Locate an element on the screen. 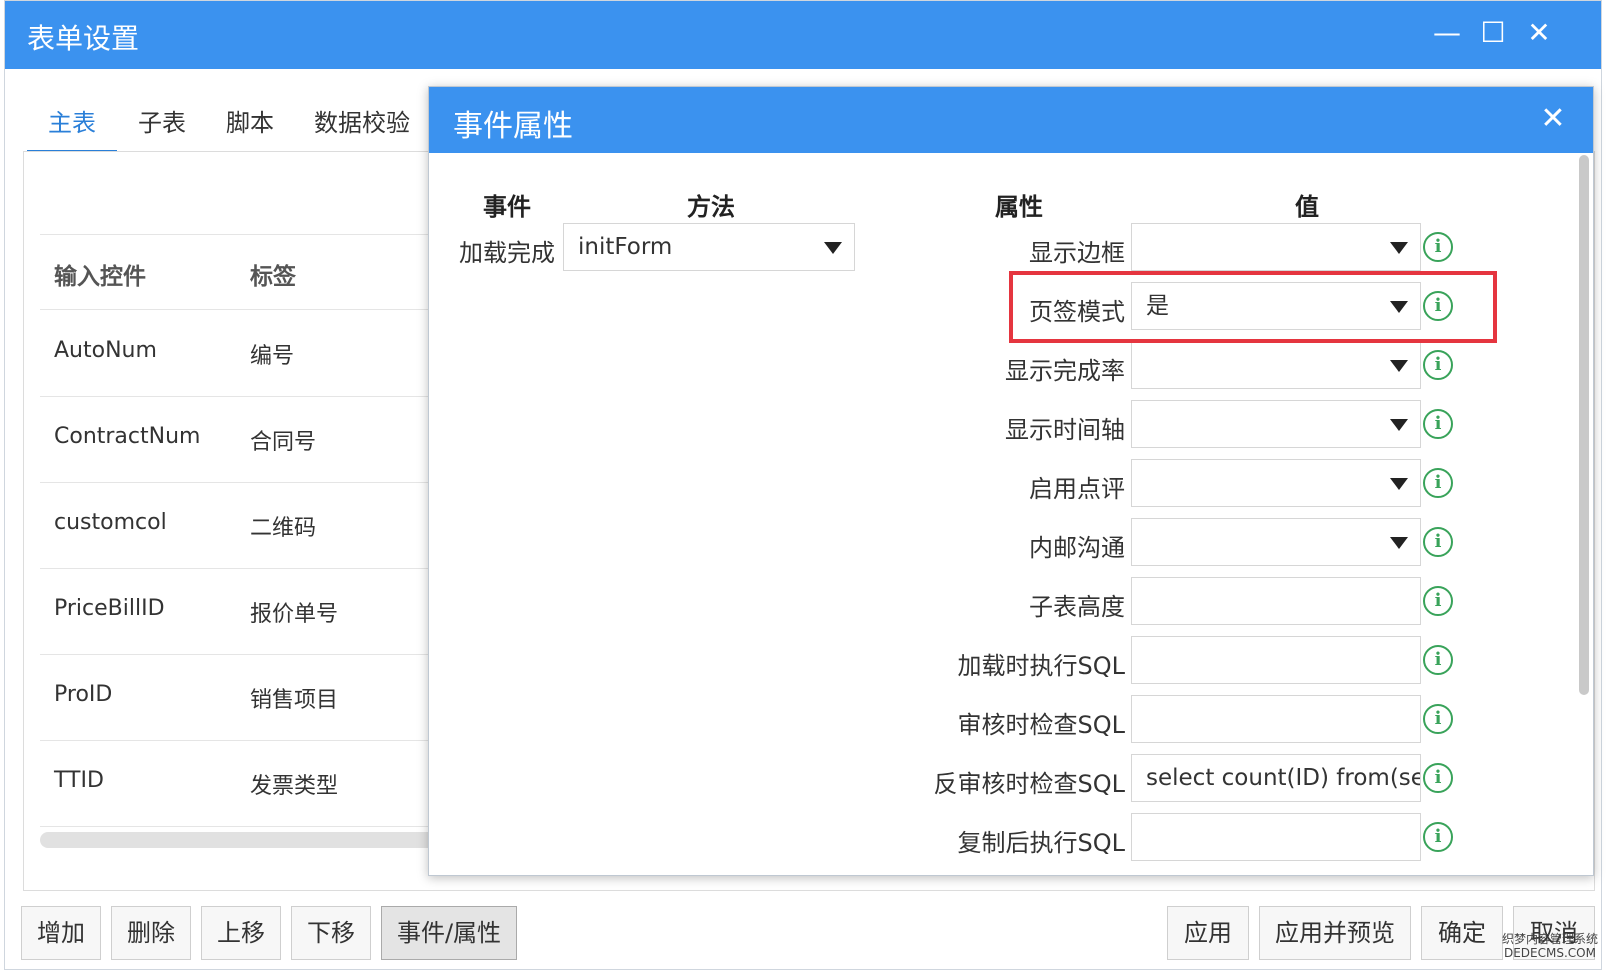 Image resolution: width=1606 pixels, height=970 pixels. events-properties-button: 事件/属性 is located at coordinates (449, 933).